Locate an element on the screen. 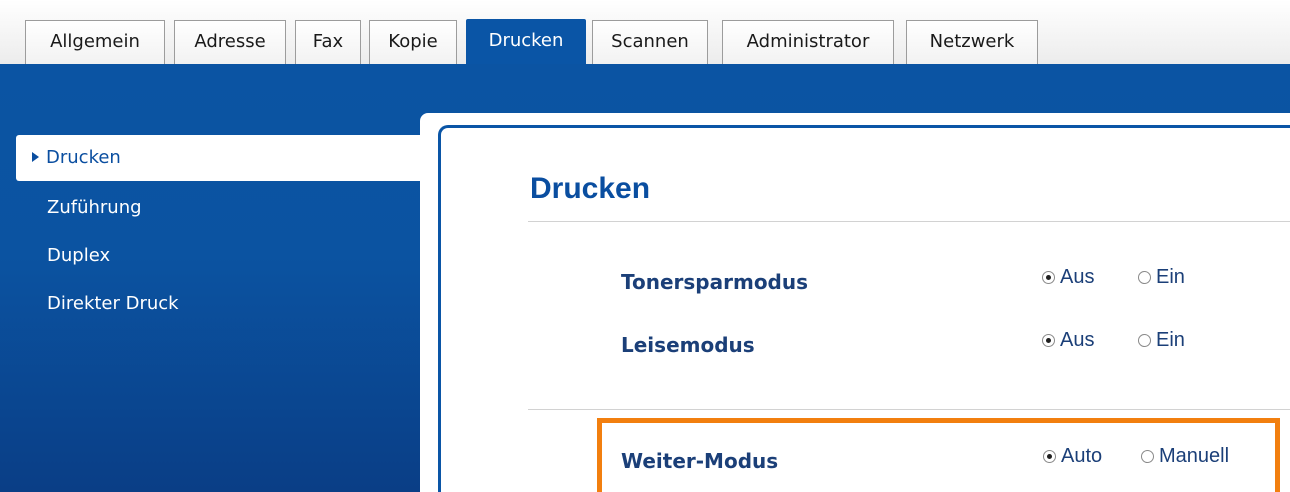 This screenshot has width=1290, height=492. tab-netzwerk: Netzwerk is located at coordinates (972, 42).